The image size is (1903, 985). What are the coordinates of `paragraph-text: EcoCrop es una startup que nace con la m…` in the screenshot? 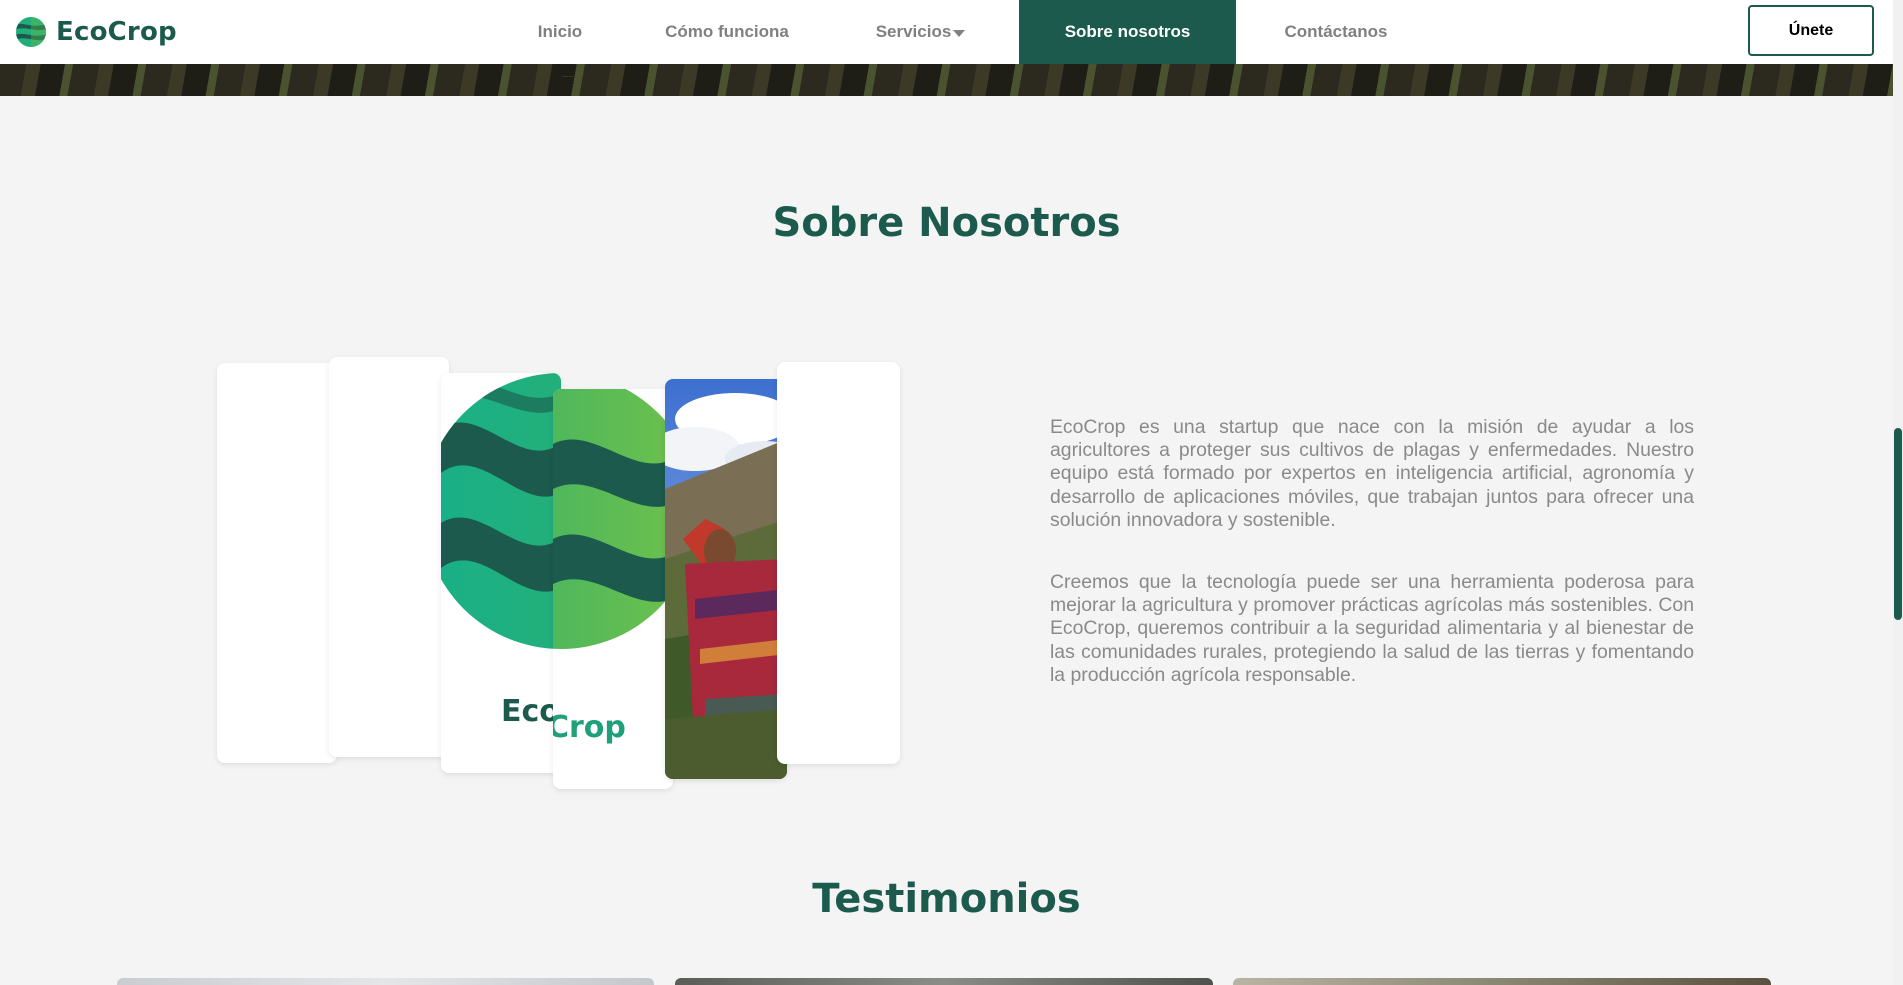 It's located at (1372, 473).